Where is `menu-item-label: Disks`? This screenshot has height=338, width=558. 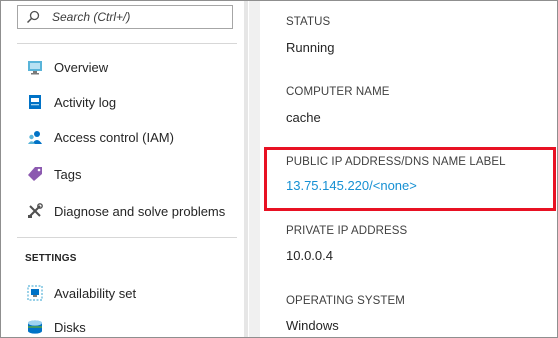 menu-item-label: Disks is located at coordinates (70, 327).